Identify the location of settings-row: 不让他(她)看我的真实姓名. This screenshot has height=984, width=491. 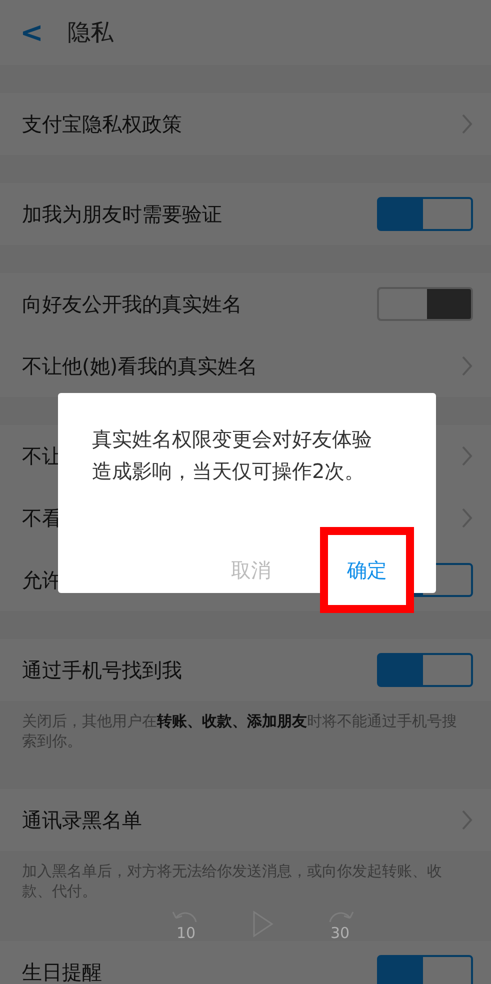
(245, 366).